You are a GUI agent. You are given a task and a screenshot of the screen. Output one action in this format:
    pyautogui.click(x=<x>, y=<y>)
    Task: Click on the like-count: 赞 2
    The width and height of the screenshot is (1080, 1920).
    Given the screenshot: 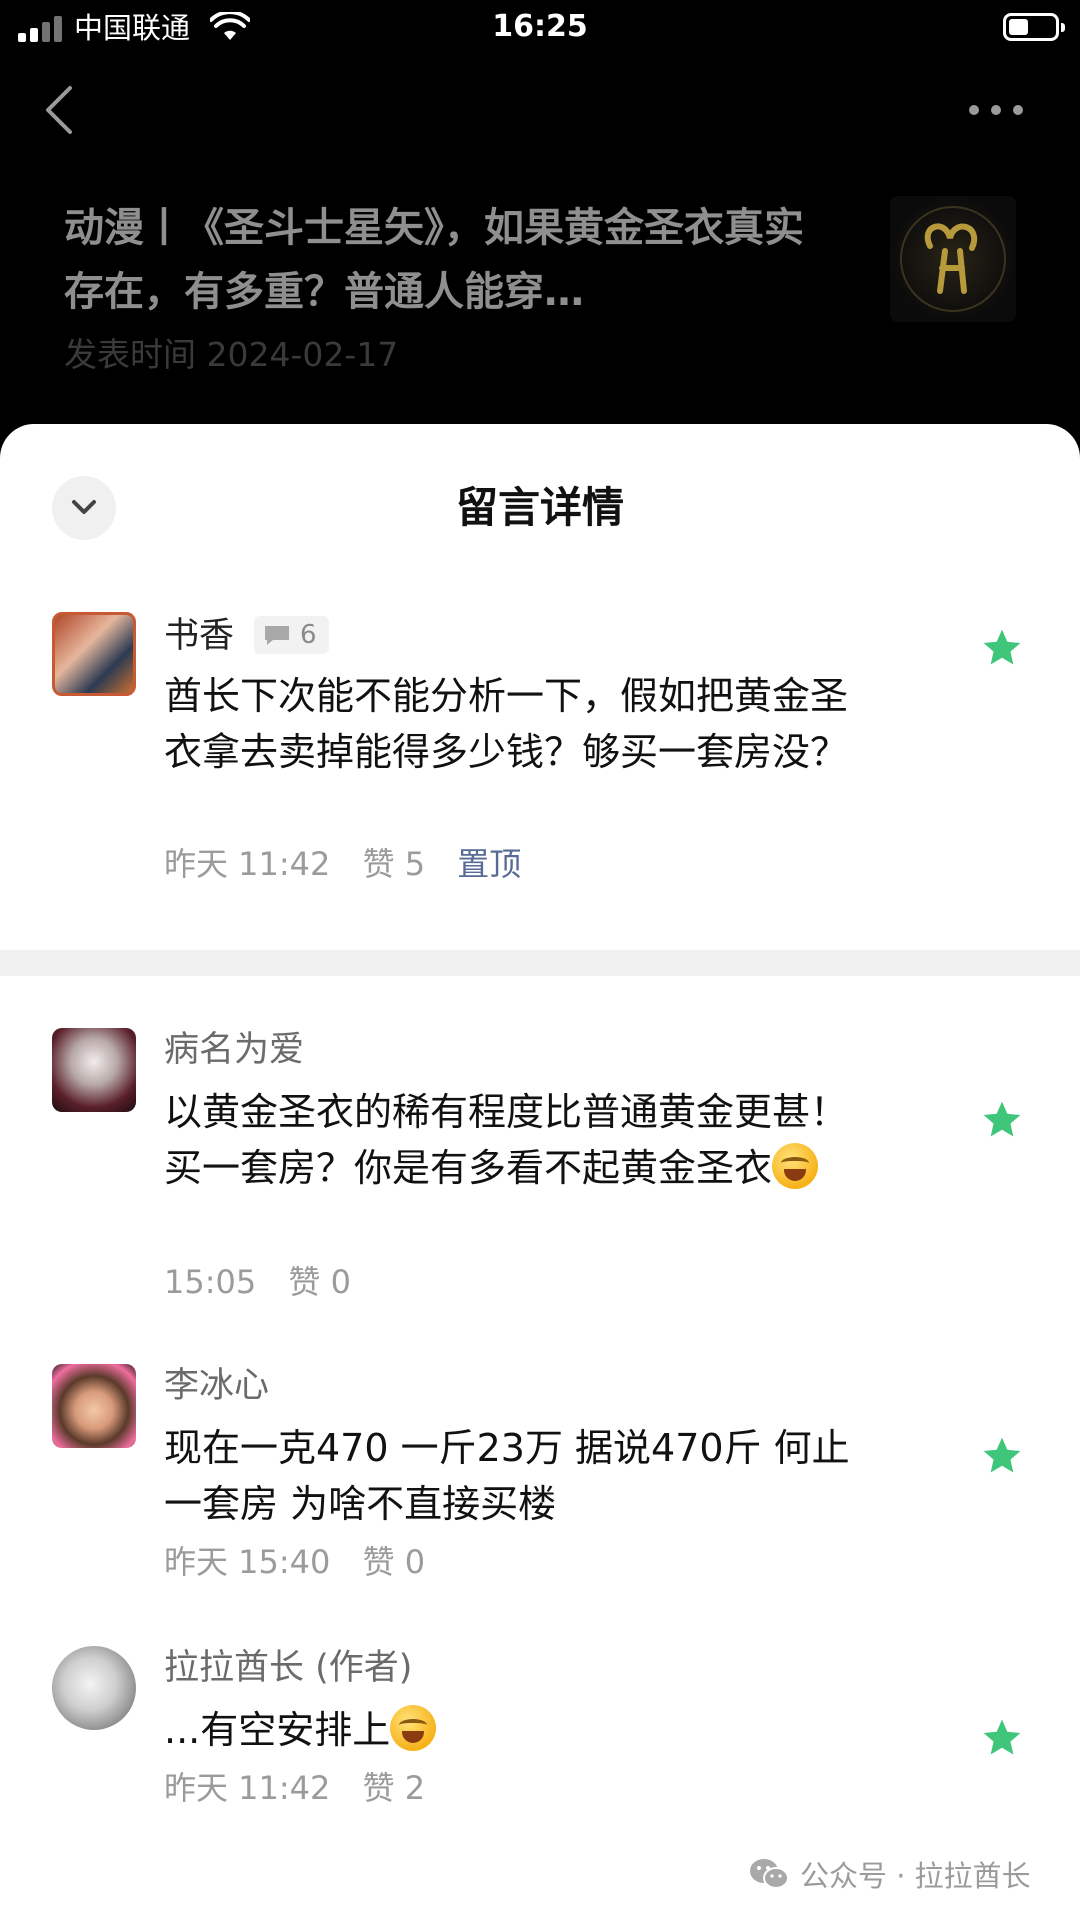 What is the action you would take?
    pyautogui.click(x=394, y=1788)
    